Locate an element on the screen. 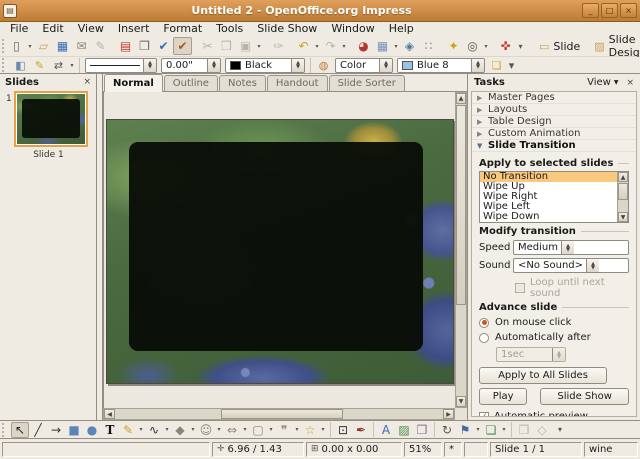 This screenshot has width=640, height=459. section-table-design: ▶ Table Design is located at coordinates (554, 122).